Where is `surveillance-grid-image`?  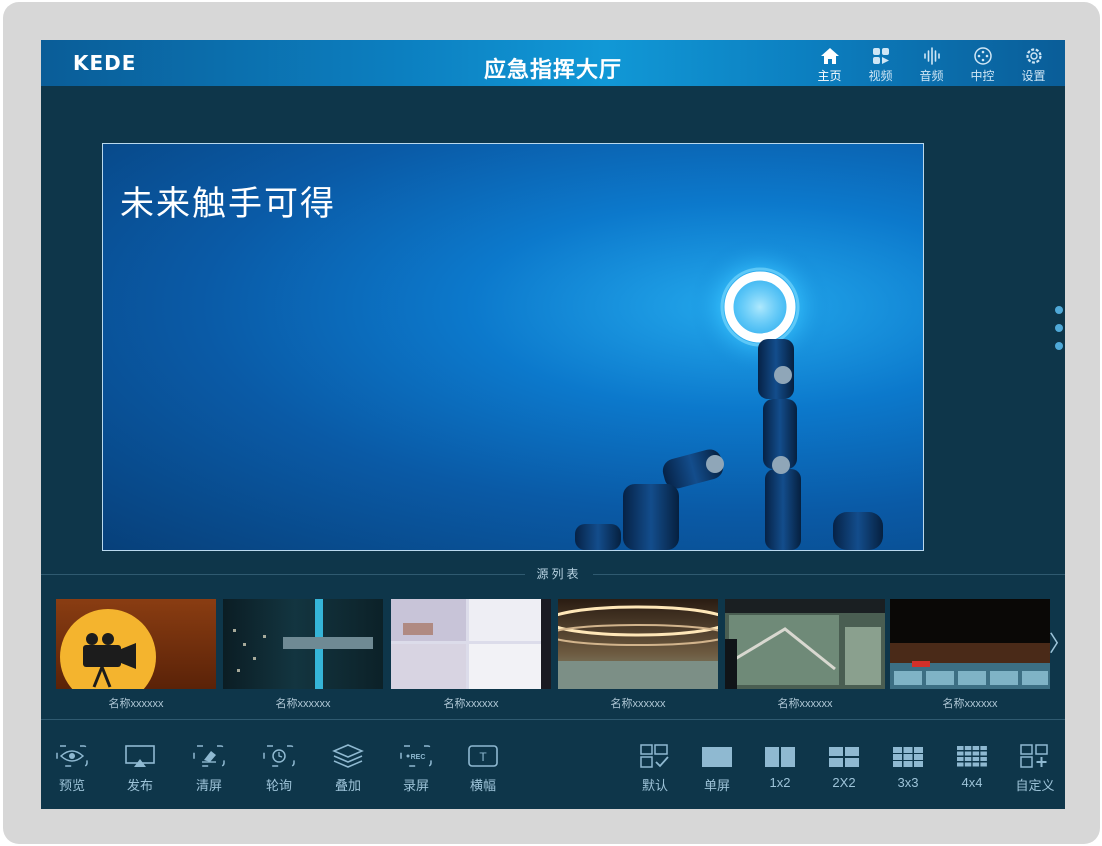 surveillance-grid-image is located at coordinates (805, 644).